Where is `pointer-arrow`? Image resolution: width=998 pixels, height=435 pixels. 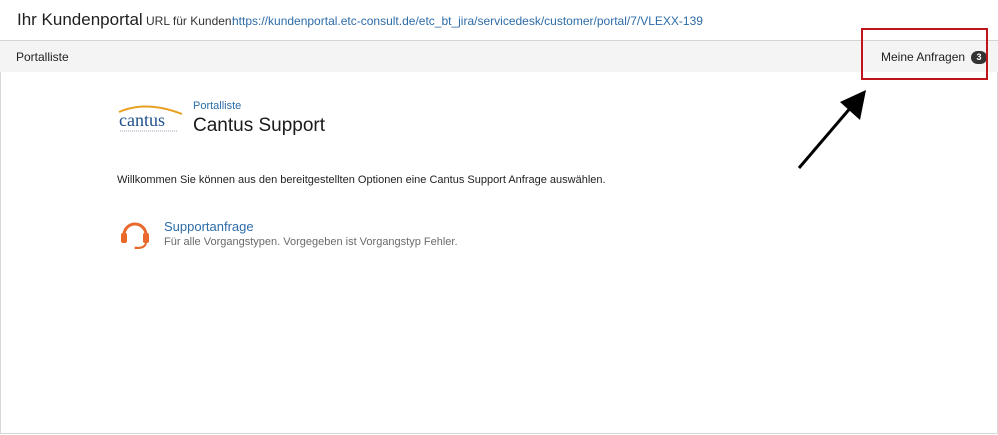
pointer-arrow is located at coordinates (831, 129).